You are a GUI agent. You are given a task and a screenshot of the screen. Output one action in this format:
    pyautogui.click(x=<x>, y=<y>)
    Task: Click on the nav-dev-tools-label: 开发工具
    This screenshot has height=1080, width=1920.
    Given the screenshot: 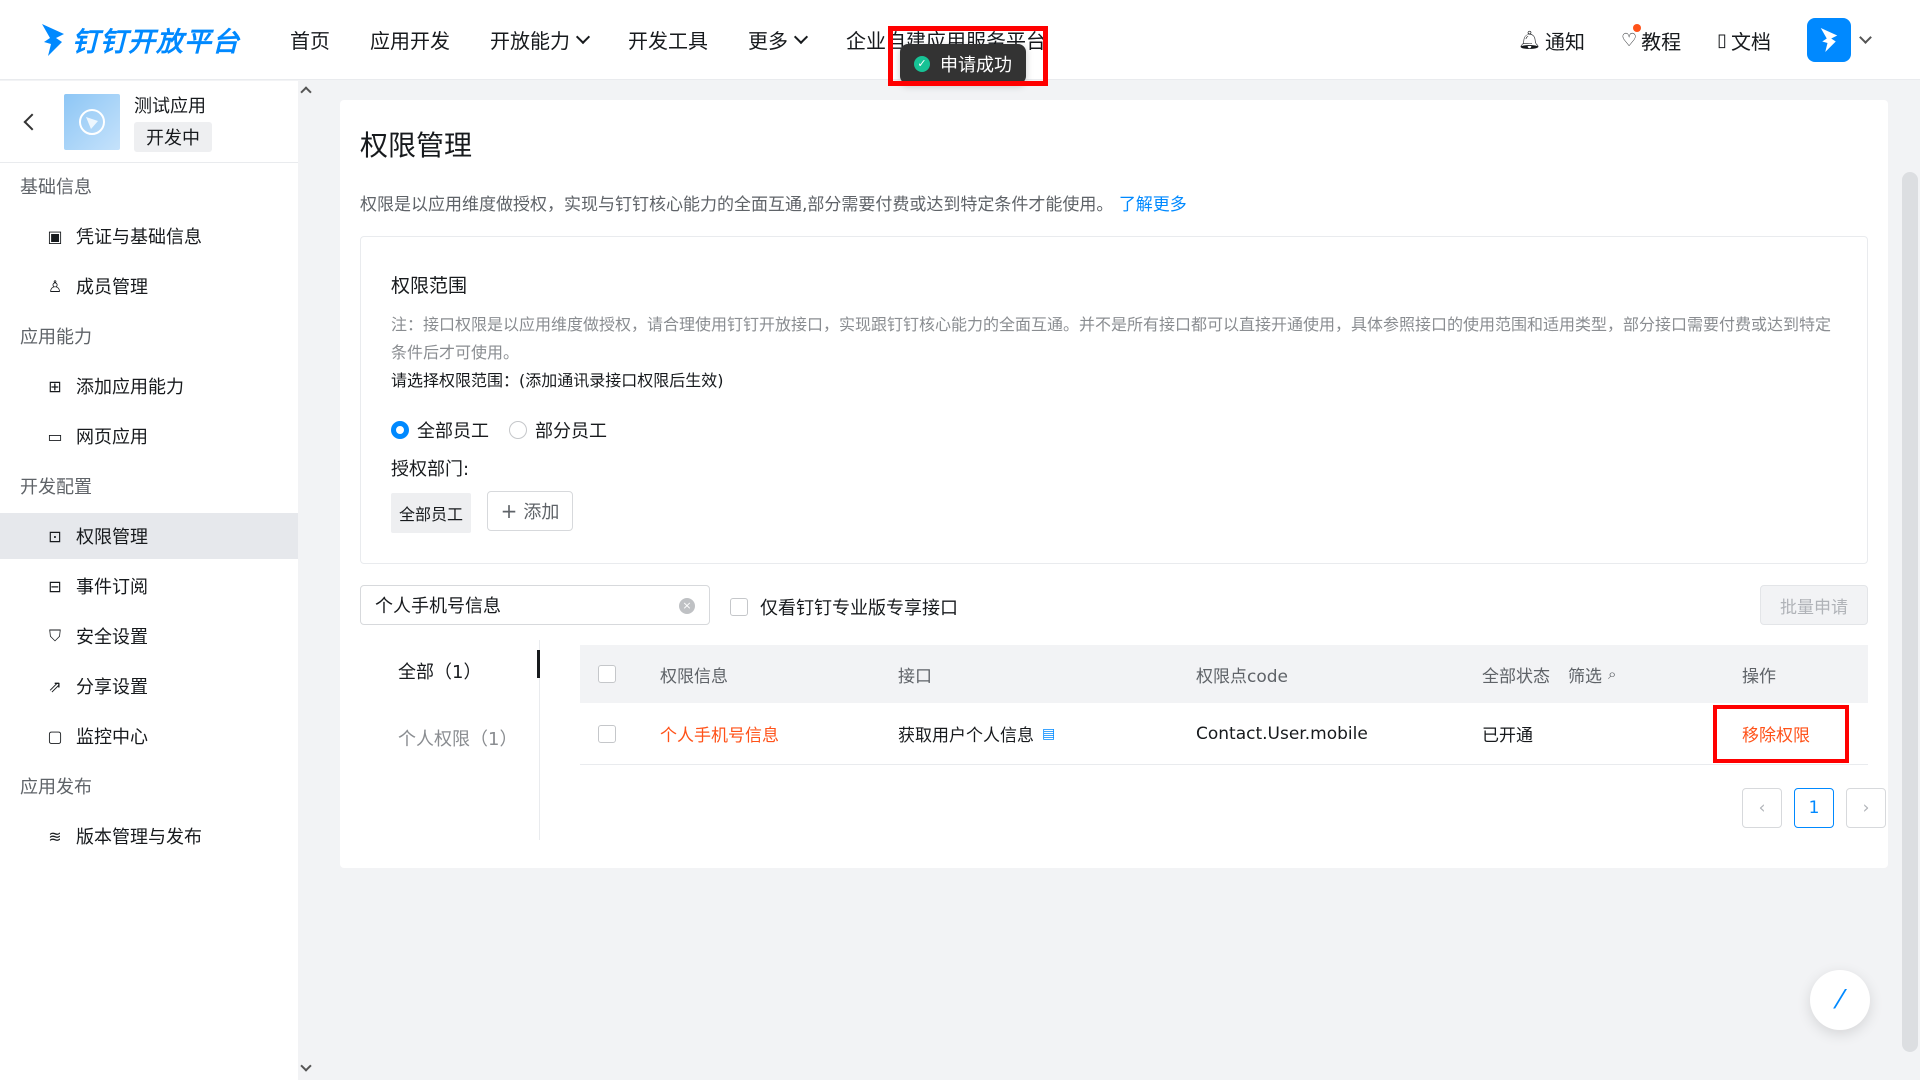 What is the action you would take?
    pyautogui.click(x=668, y=41)
    